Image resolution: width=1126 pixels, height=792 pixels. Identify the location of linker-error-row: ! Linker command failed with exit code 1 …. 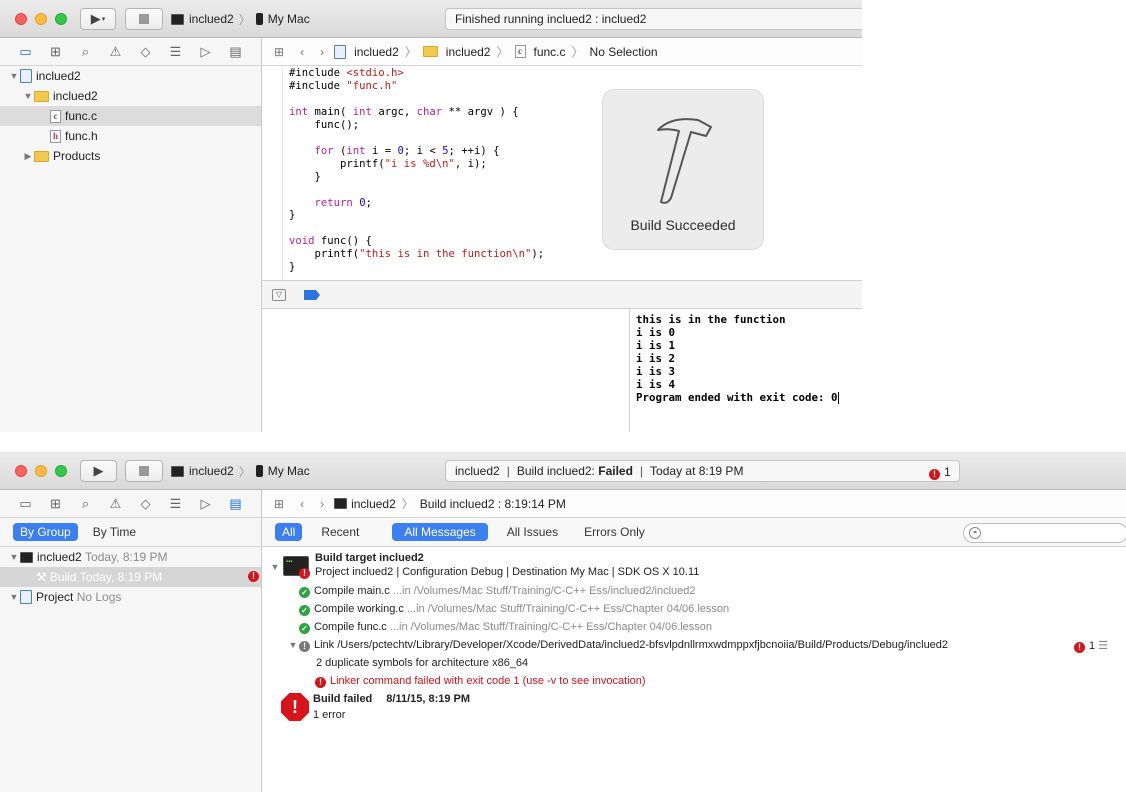
(480, 681).